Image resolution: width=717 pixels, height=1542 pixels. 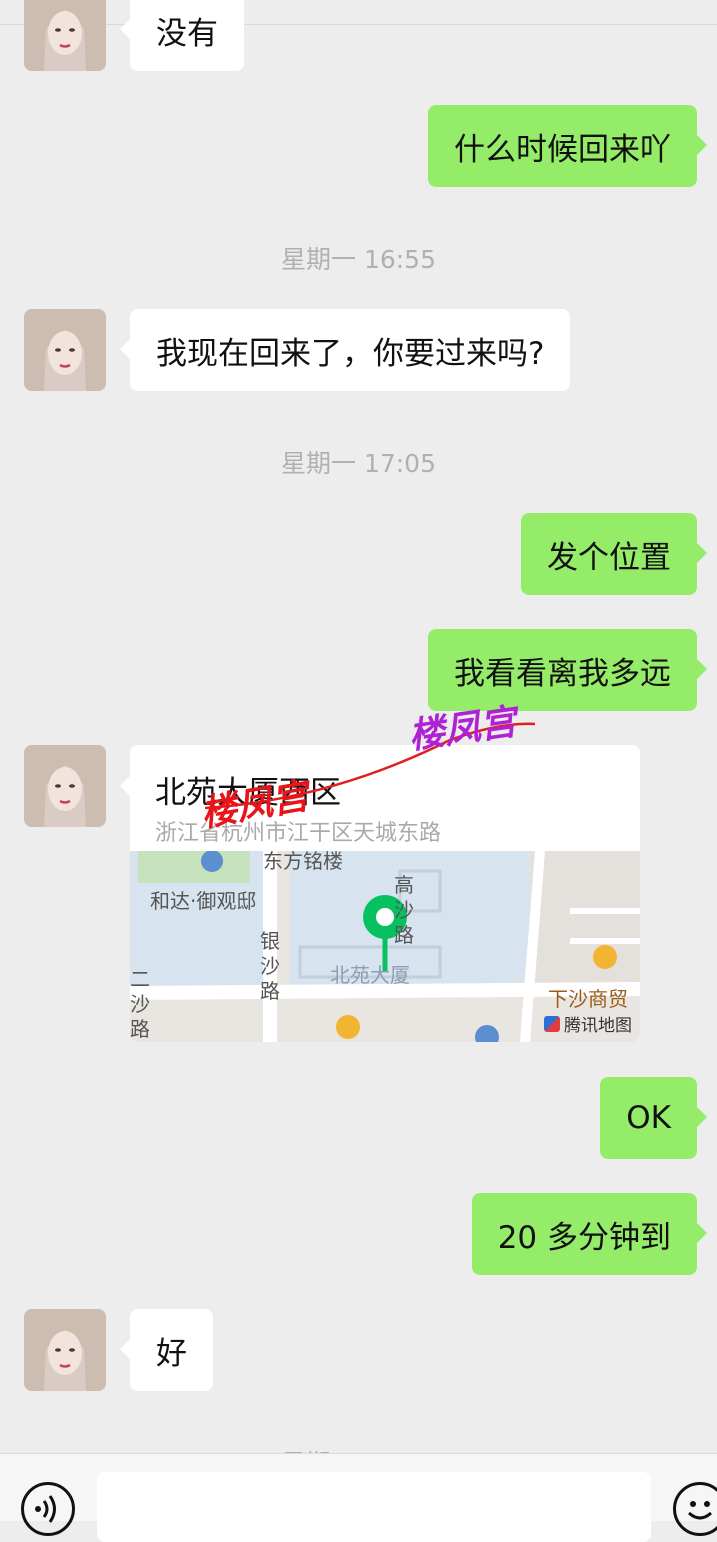 I want to click on message-bubble-received: 我现在回来了，你要过来吗?, so click(x=345, y=350).